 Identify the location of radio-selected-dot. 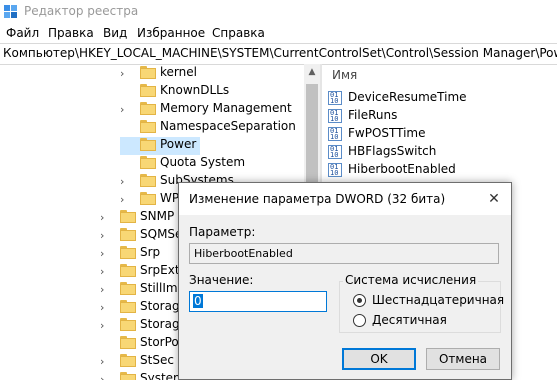
(359, 300).